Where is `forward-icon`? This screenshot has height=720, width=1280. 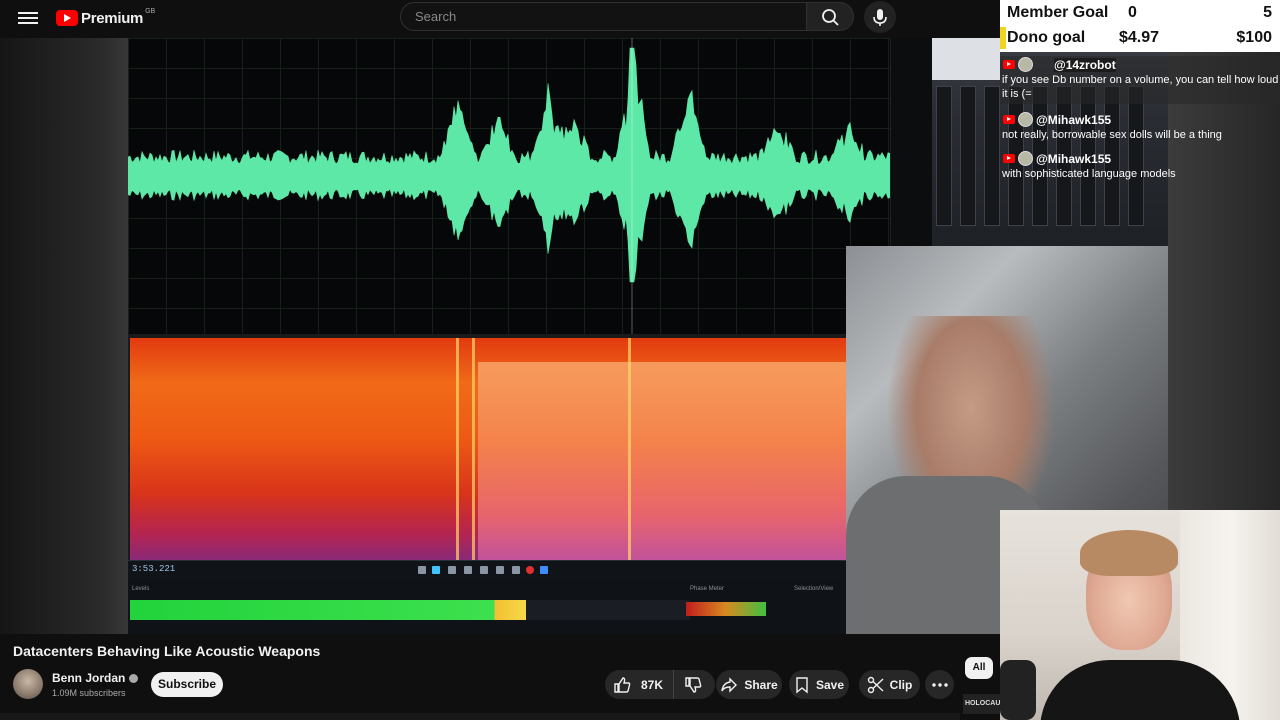 forward-icon is located at coordinates (500, 570).